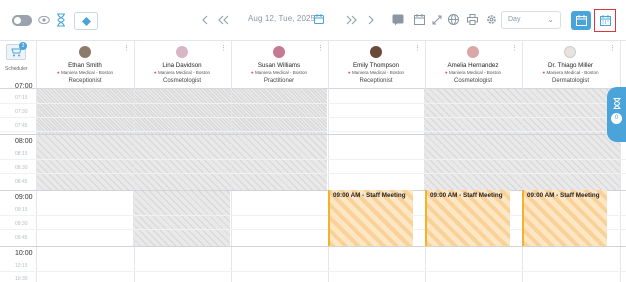 Image resolution: width=626 pixels, height=282 pixels. I want to click on prev-week-button, so click(223, 20).